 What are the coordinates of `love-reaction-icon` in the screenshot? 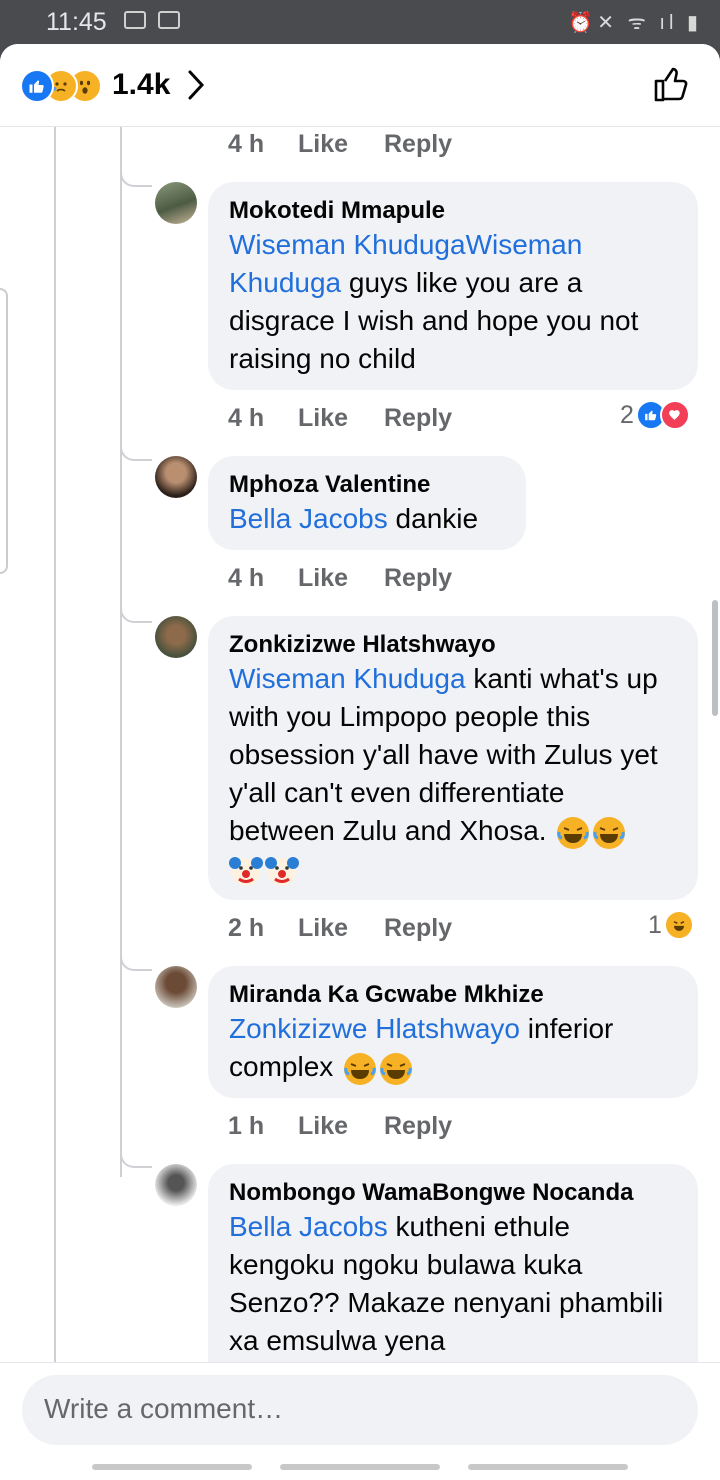 It's located at (674, 415).